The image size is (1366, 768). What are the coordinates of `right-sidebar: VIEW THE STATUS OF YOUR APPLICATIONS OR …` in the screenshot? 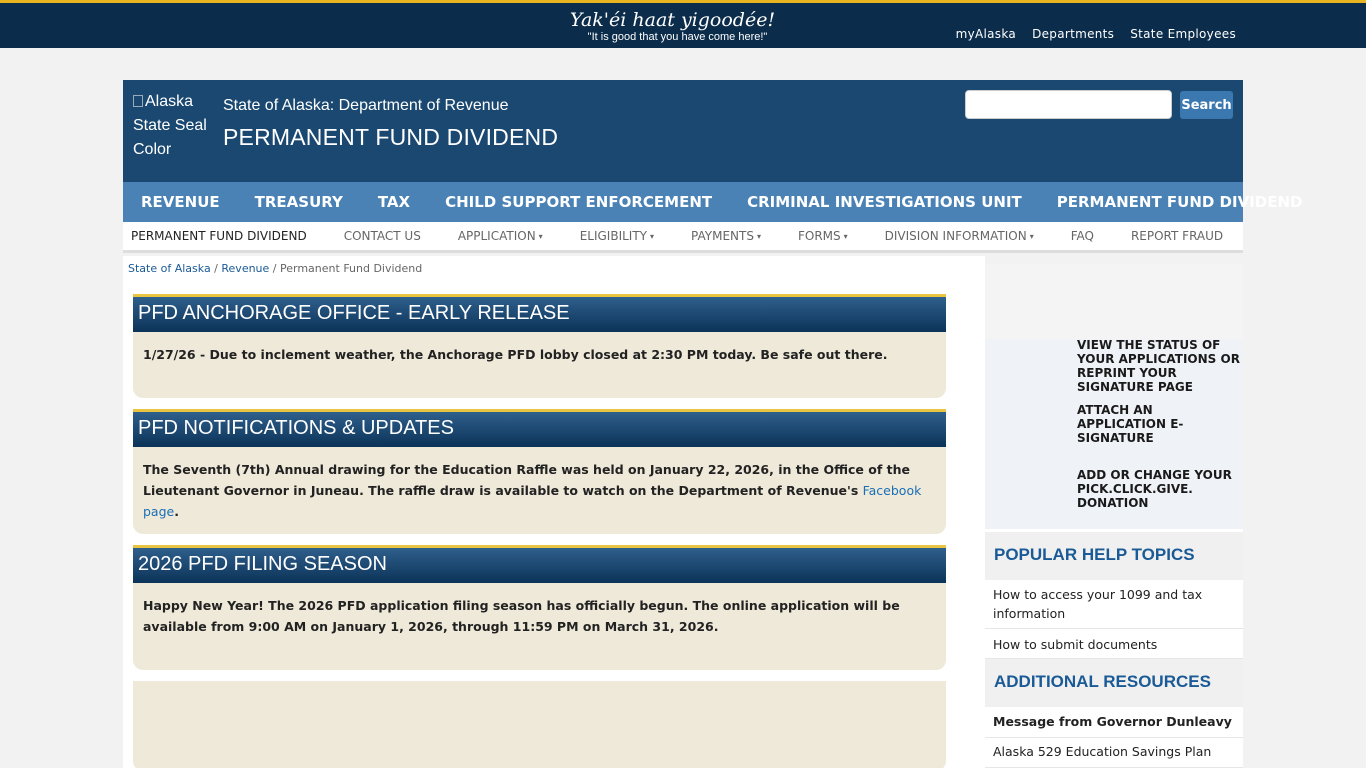 It's located at (1114, 516).